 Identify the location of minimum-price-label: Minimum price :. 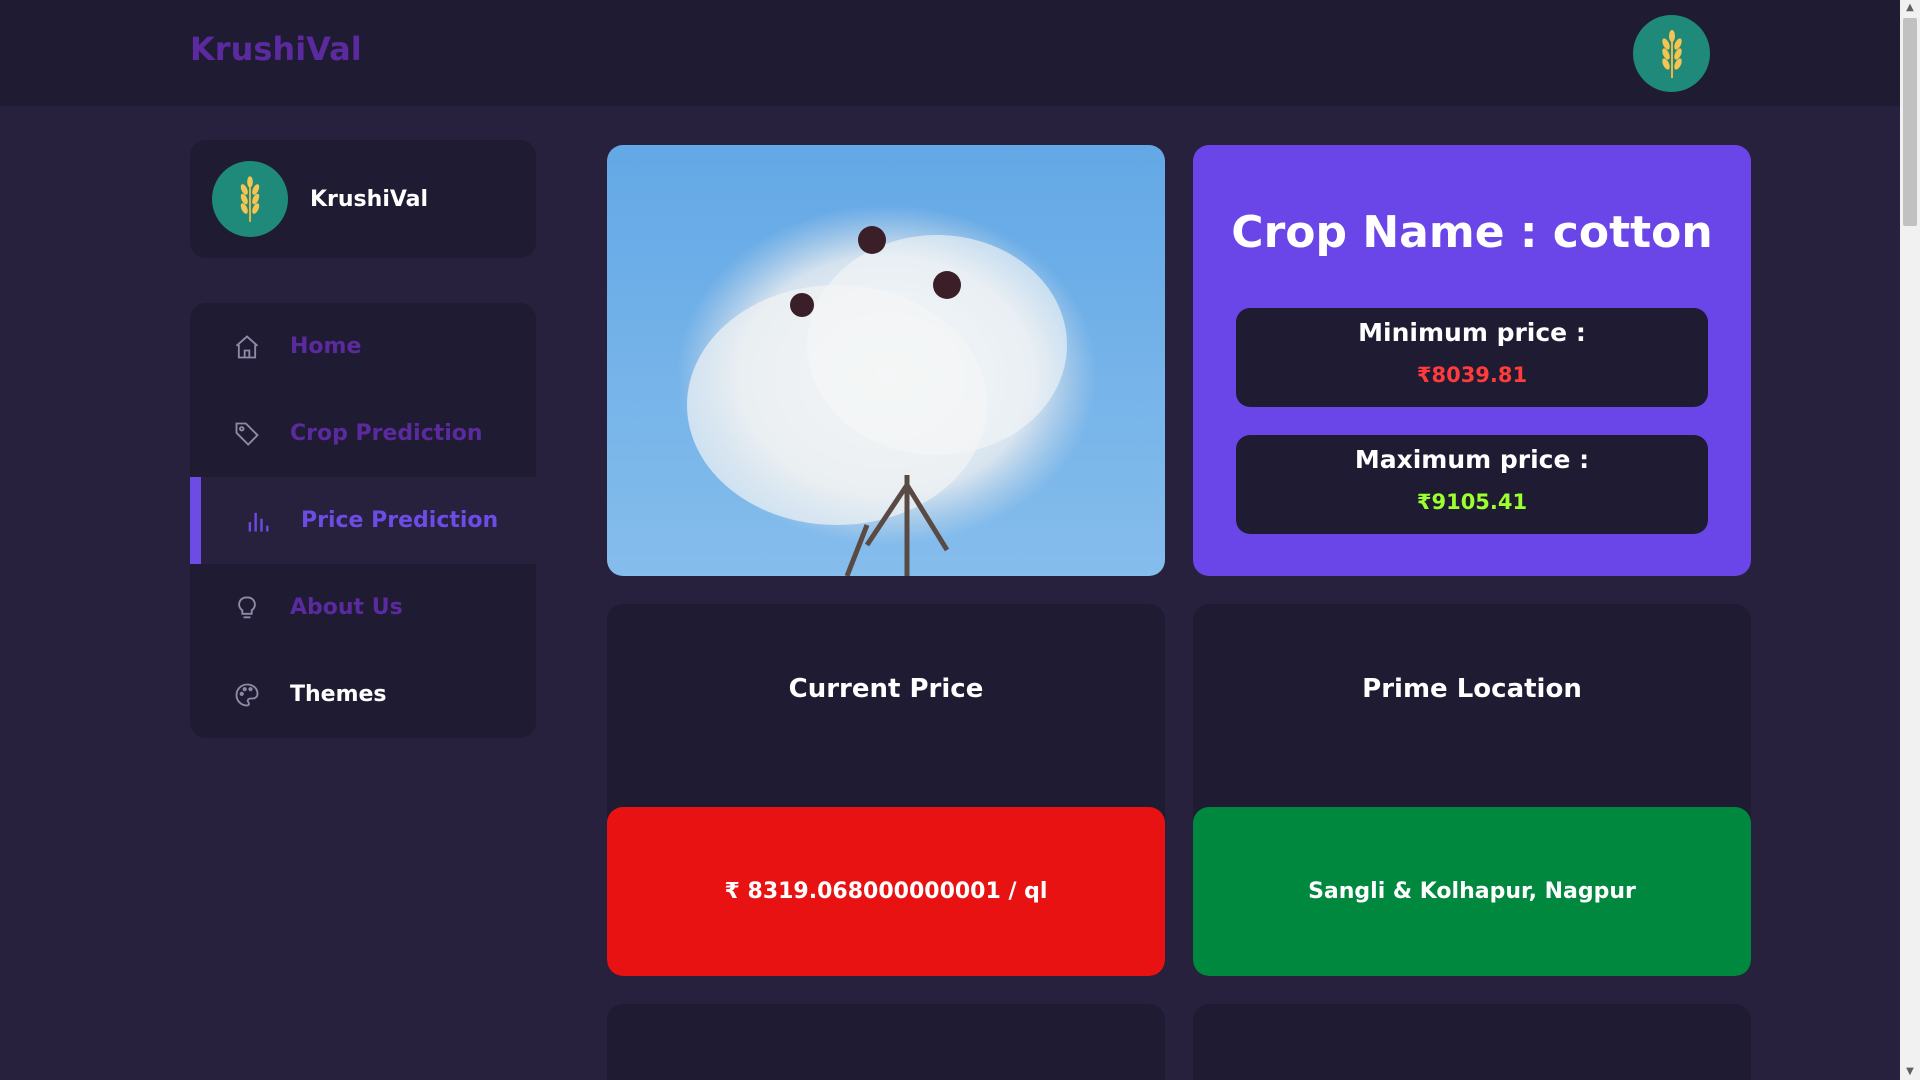
(1472, 332).